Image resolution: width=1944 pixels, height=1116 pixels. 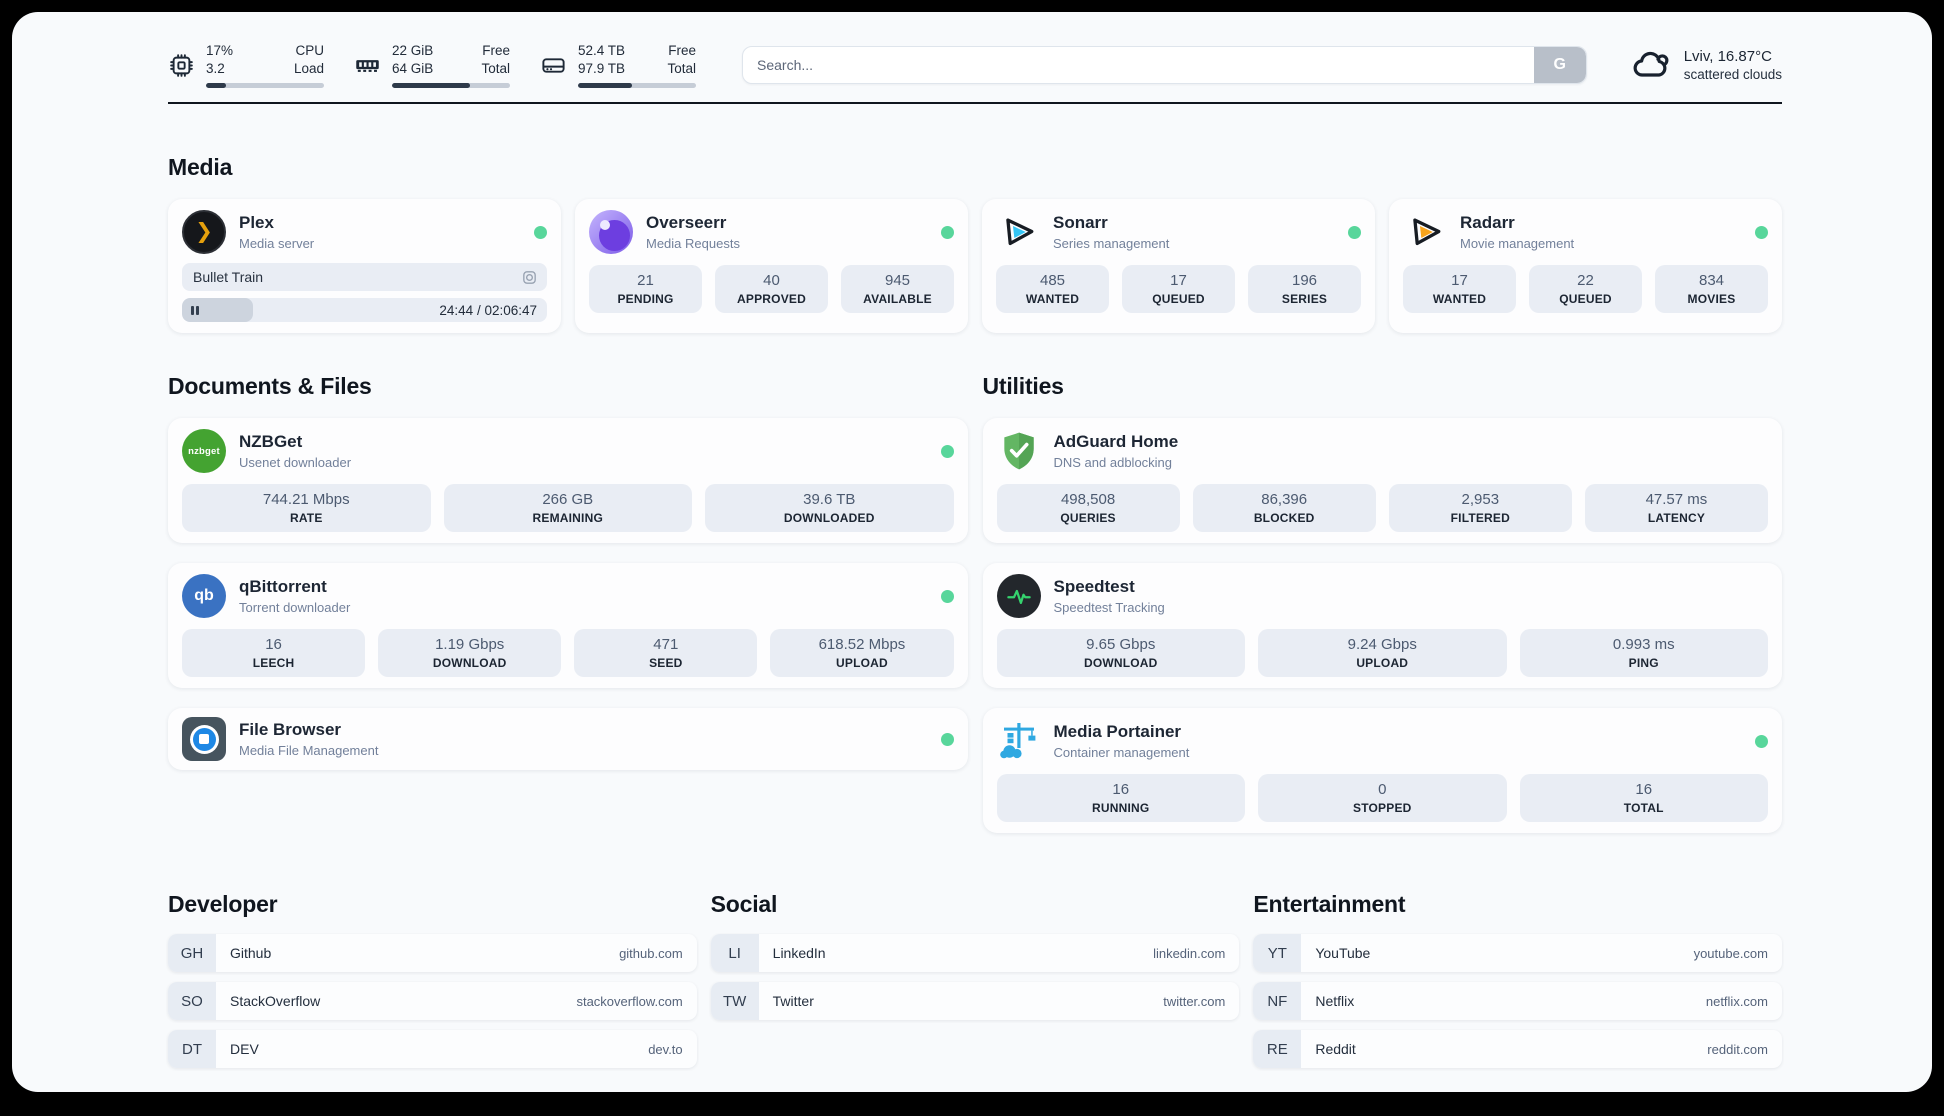 What do you see at coordinates (637, 85) in the screenshot?
I see `storage-progress-bar` at bounding box center [637, 85].